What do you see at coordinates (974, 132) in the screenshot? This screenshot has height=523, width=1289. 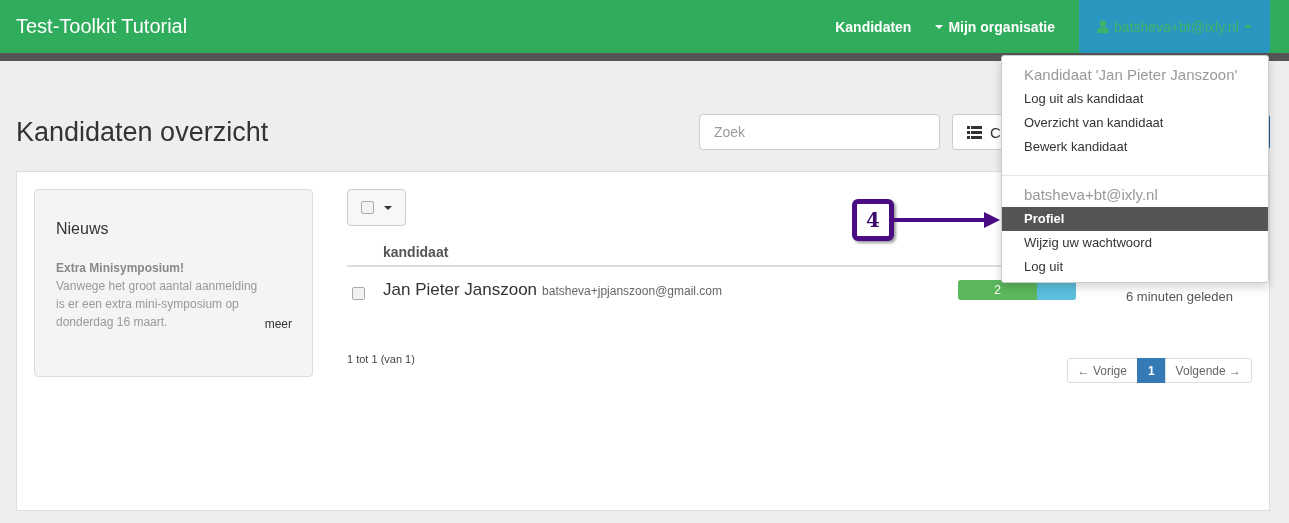 I see `list-icon` at bounding box center [974, 132].